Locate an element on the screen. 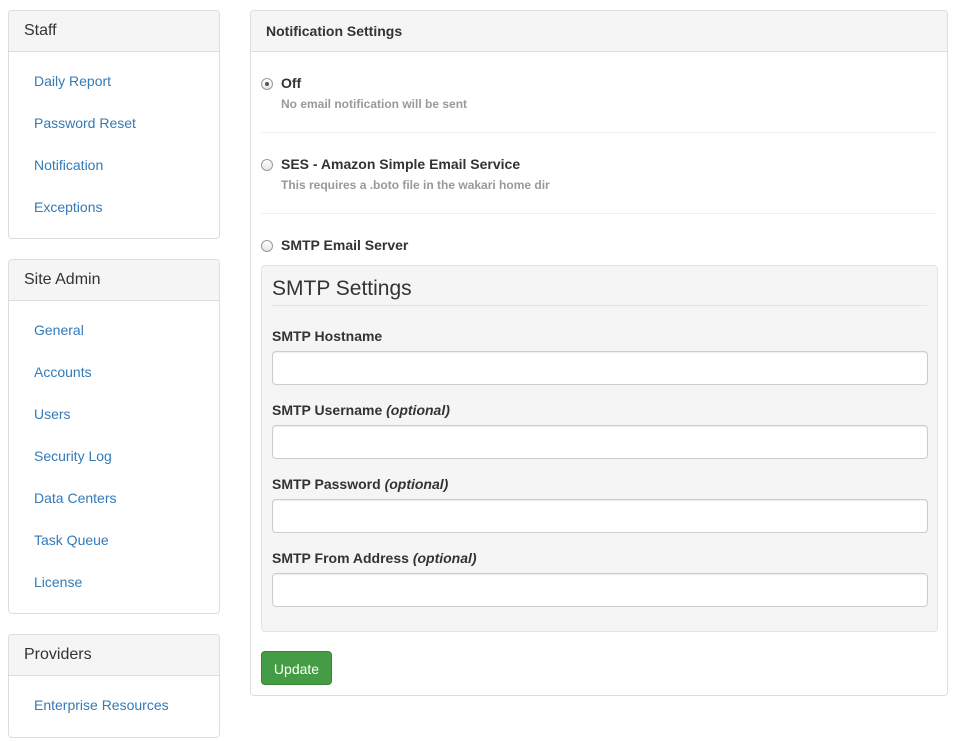 This screenshot has height=741, width=956. update-button: Update is located at coordinates (296, 668).